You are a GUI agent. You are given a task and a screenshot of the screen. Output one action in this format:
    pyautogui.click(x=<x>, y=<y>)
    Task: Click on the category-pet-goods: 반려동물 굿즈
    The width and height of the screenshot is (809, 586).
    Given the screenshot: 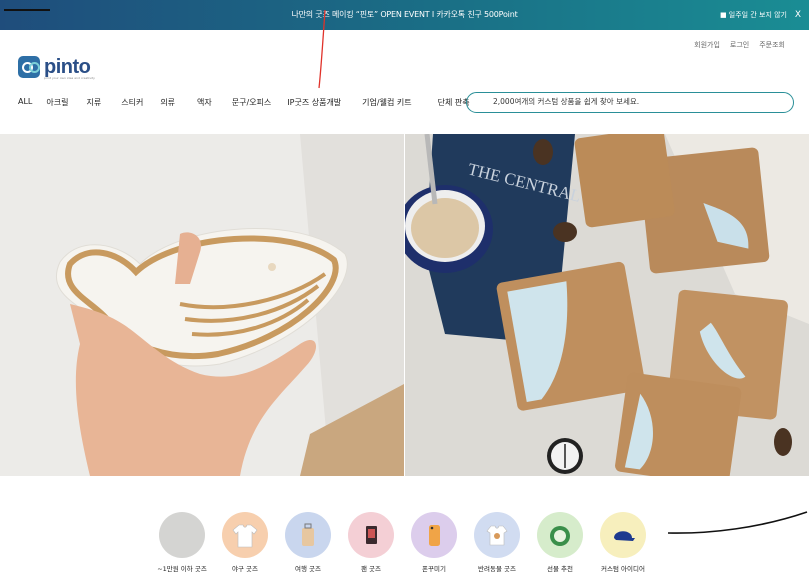 What is the action you would take?
    pyautogui.click(x=497, y=542)
    